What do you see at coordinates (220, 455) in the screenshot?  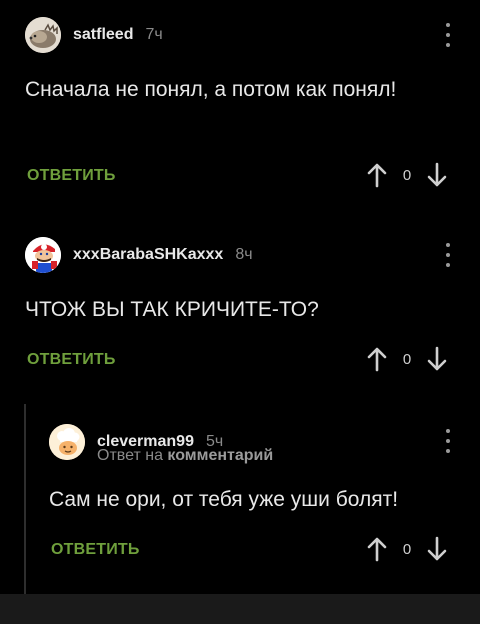 I see `reply-to-link: комментарий` at bounding box center [220, 455].